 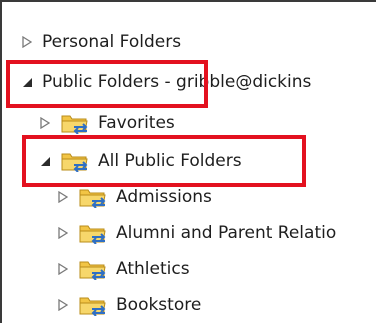 What do you see at coordinates (153, 269) in the screenshot?
I see `tree-item-label: Athletics` at bounding box center [153, 269].